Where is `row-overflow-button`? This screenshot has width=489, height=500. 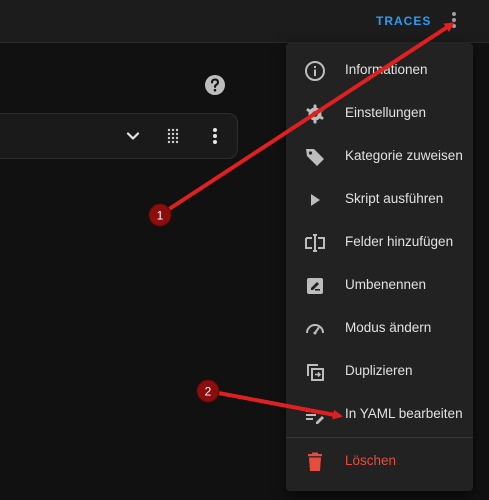 row-overflow-button is located at coordinates (215, 136).